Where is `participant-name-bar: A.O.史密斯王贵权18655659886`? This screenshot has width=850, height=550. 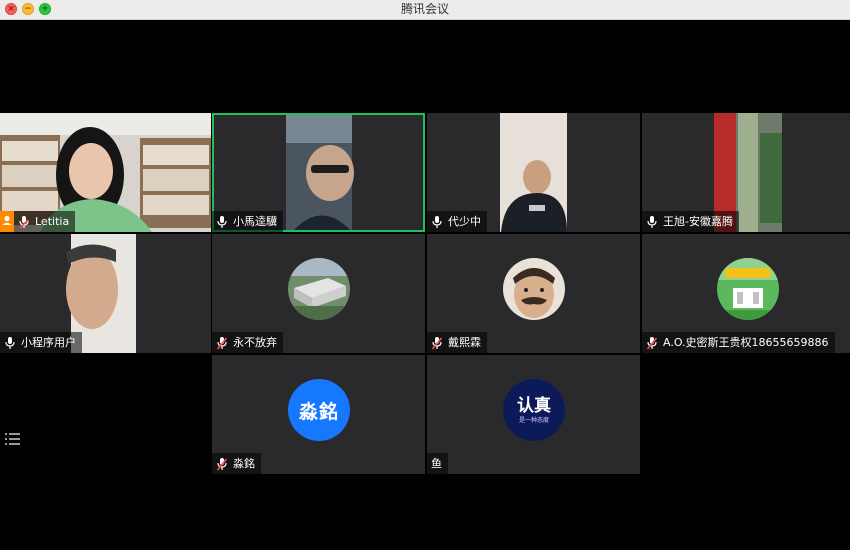 participant-name-bar: A.O.史密斯王贵权18655659886 is located at coordinates (738, 342).